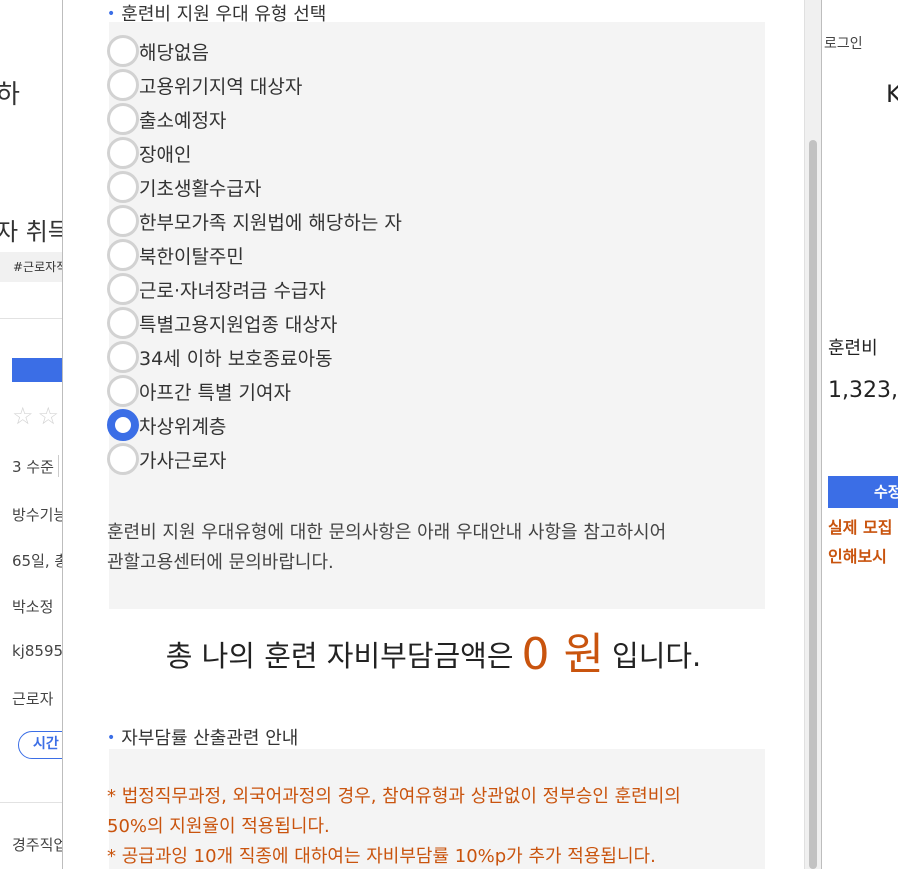  Describe the element at coordinates (10, 95) in the screenshot. I see `bg-heading-fragment: 하` at that location.